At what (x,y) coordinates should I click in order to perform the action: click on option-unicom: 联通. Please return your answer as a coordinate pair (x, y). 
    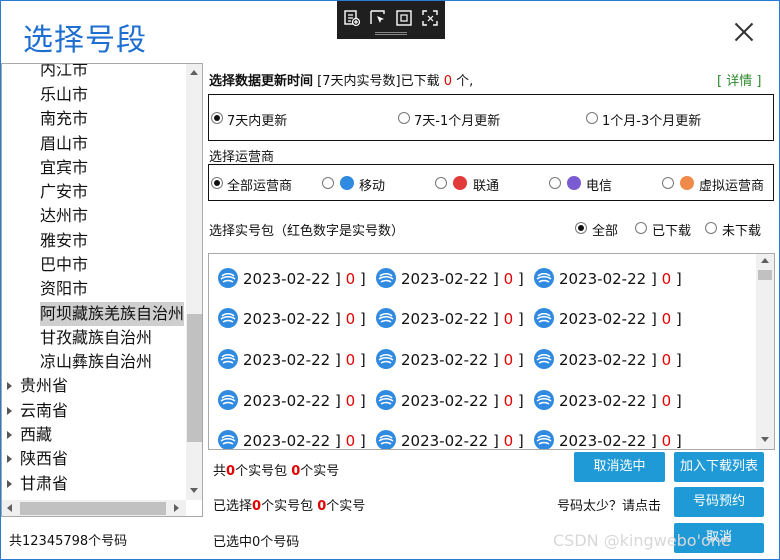
    Looking at the image, I should click on (486, 184).